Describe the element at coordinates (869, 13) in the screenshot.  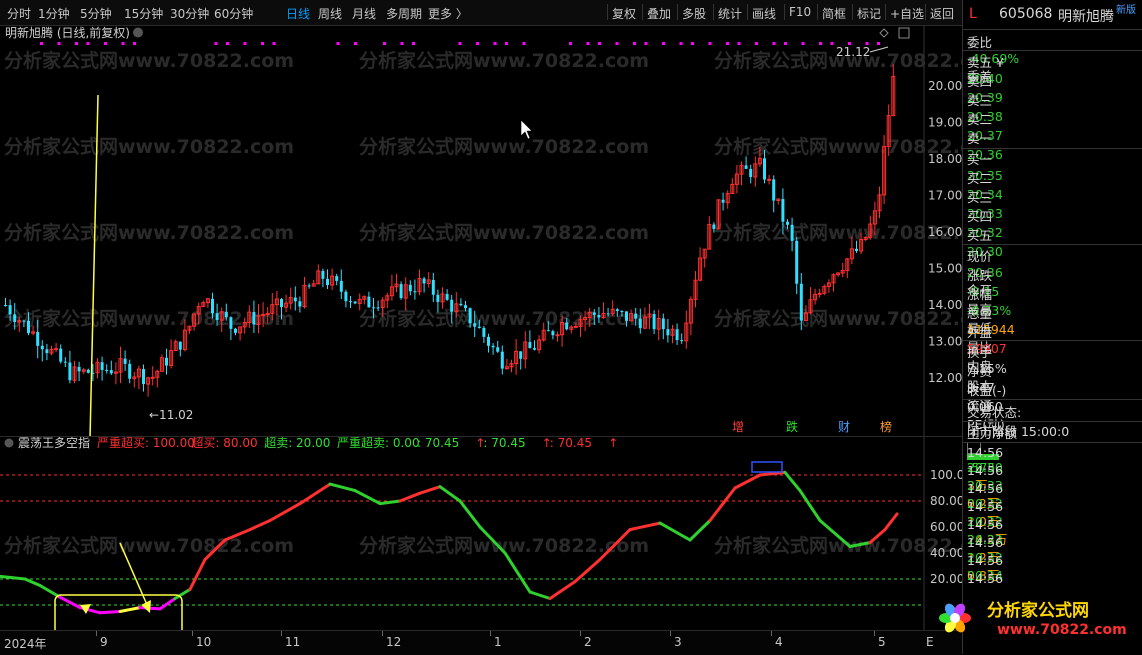
I see `toolbar-action-7: 标记` at that location.